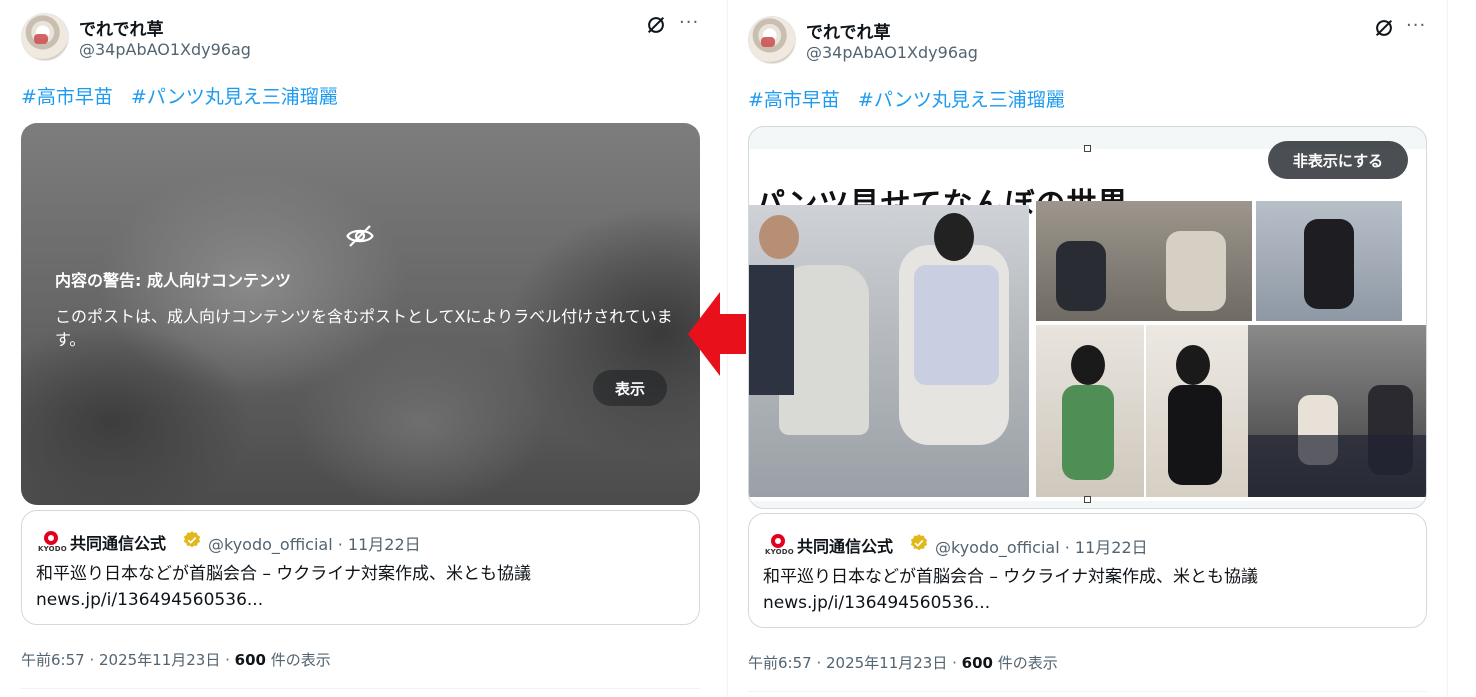 The height and width of the screenshot is (697, 1476). Describe the element at coordinates (360, 236) in the screenshot. I see `eye-off-icon` at that location.